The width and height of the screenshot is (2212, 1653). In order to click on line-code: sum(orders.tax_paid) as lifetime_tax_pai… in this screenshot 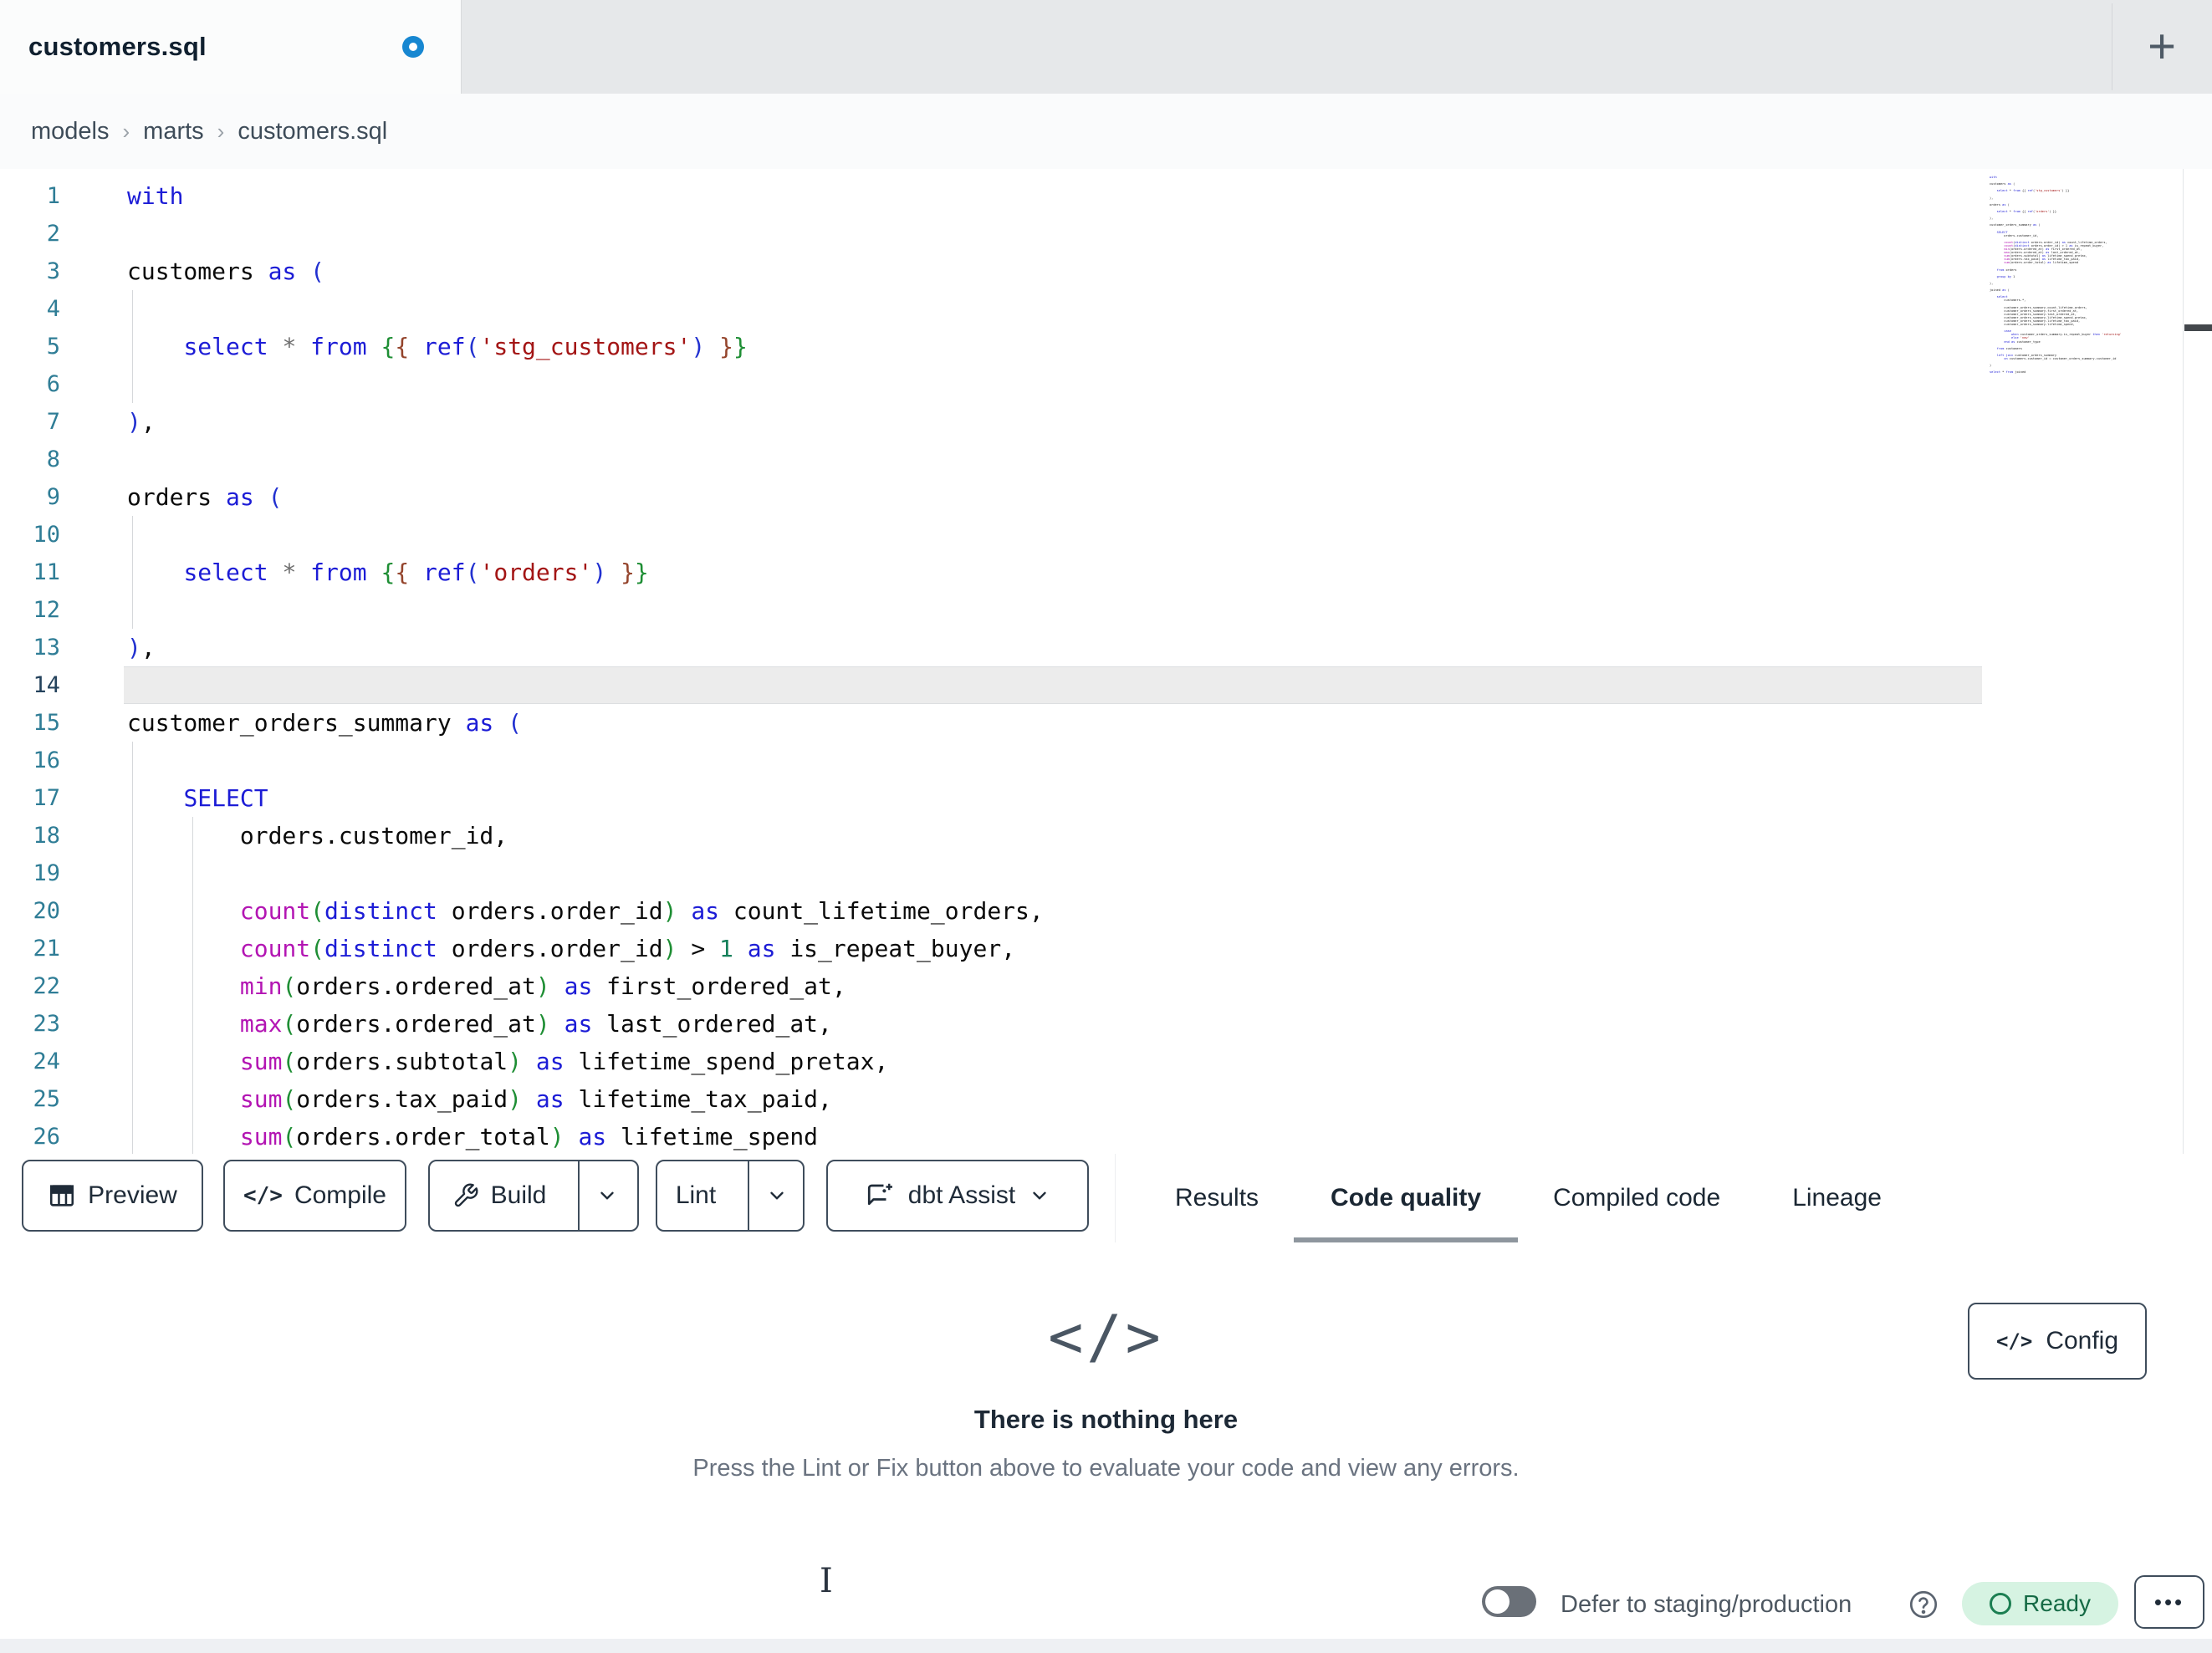, I will do `click(536, 1099)`.